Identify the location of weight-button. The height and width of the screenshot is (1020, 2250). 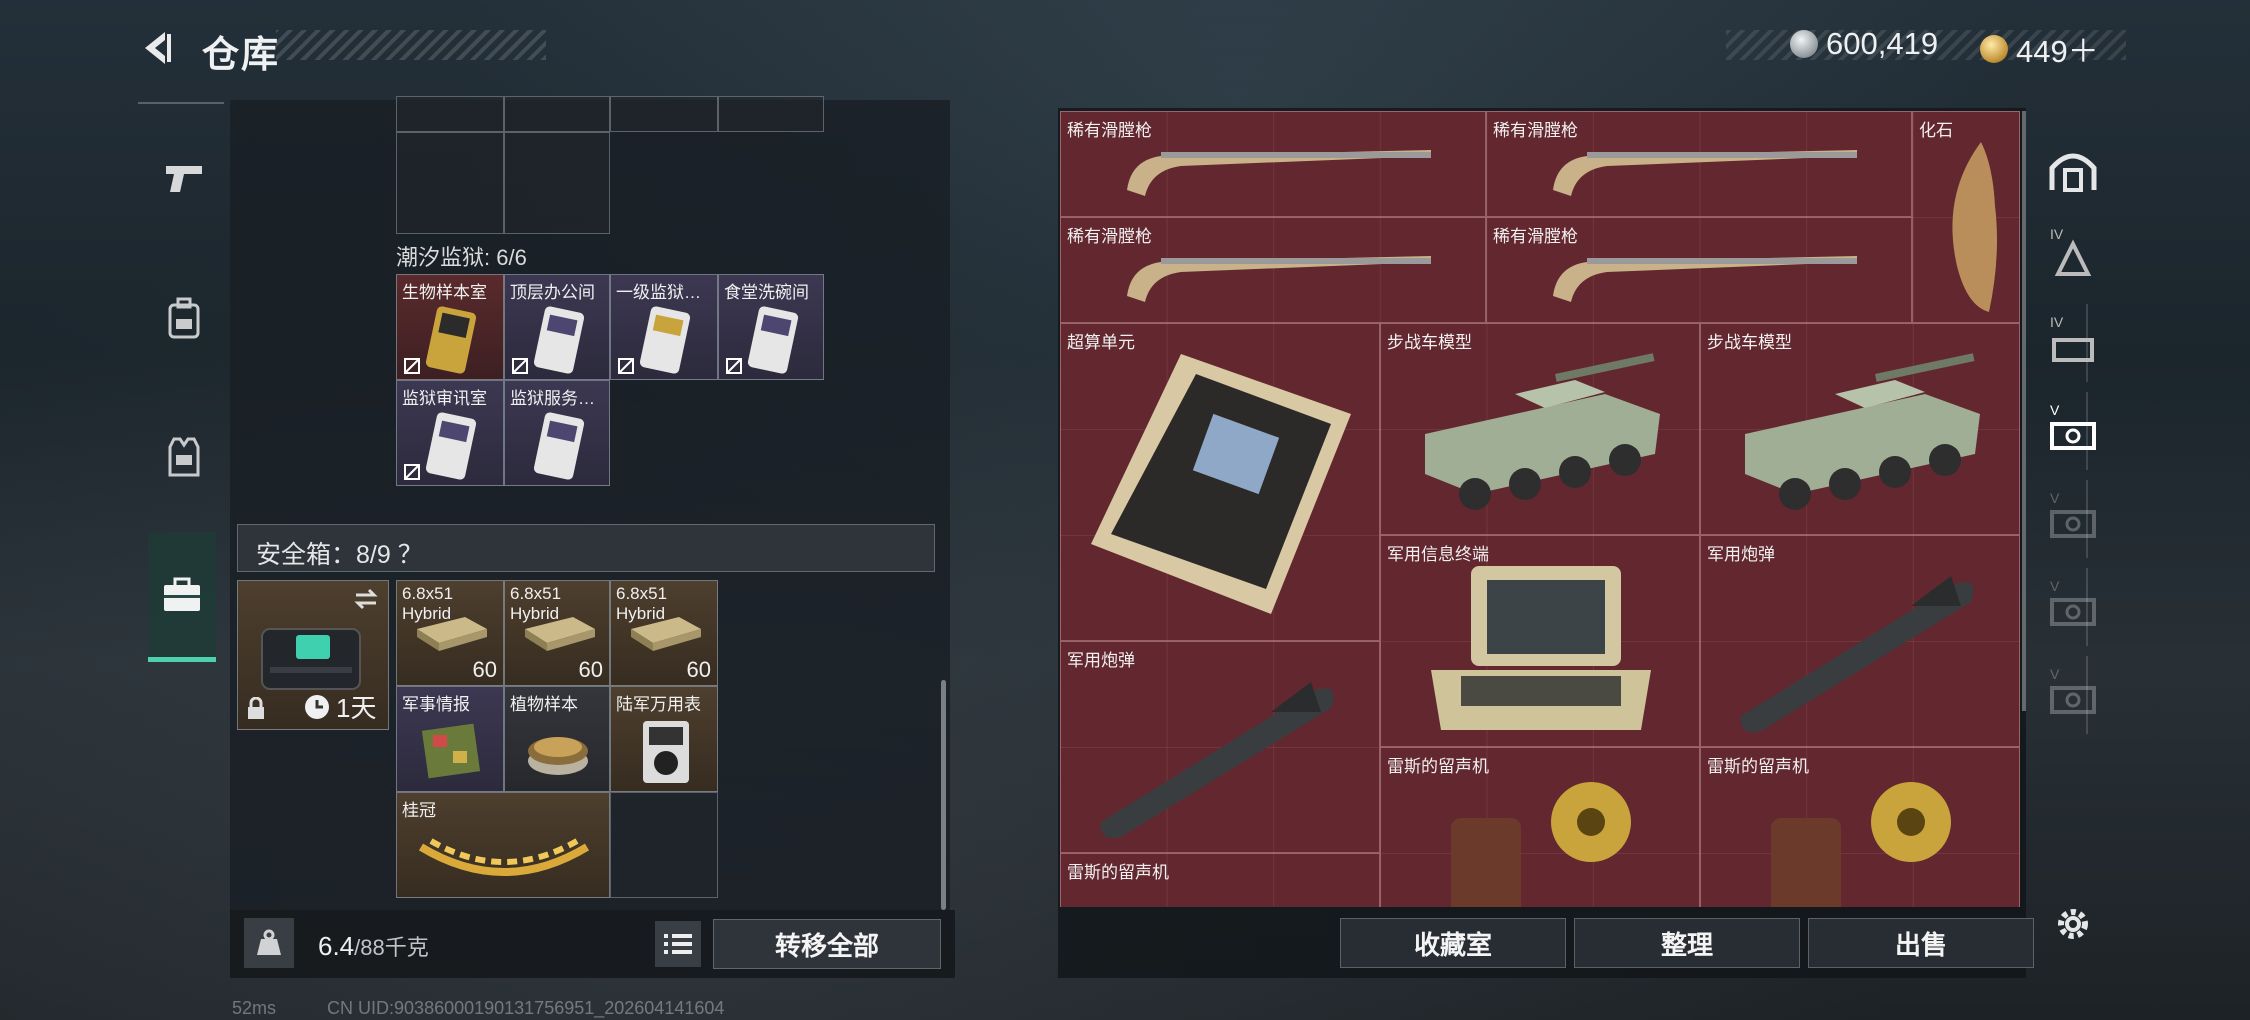
(269, 943).